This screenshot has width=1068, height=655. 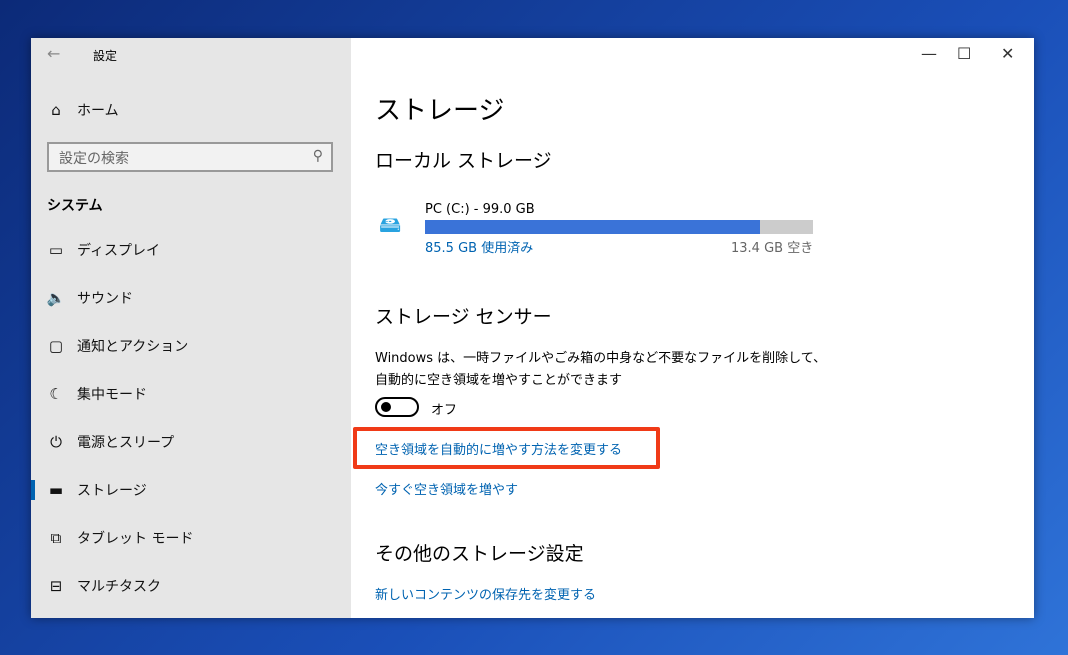 I want to click on sidebar-item-label: 電源とスリープ, so click(x=126, y=443).